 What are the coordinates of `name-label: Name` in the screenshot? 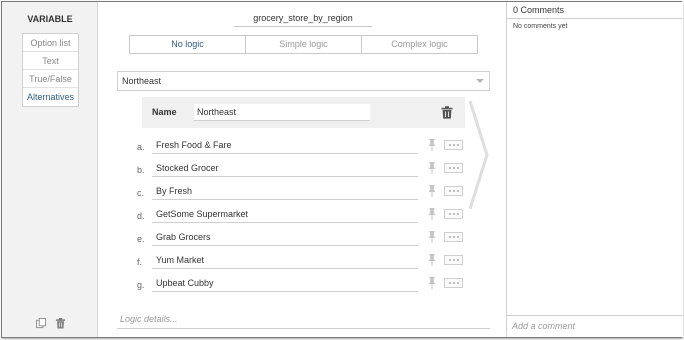 It's located at (164, 112).